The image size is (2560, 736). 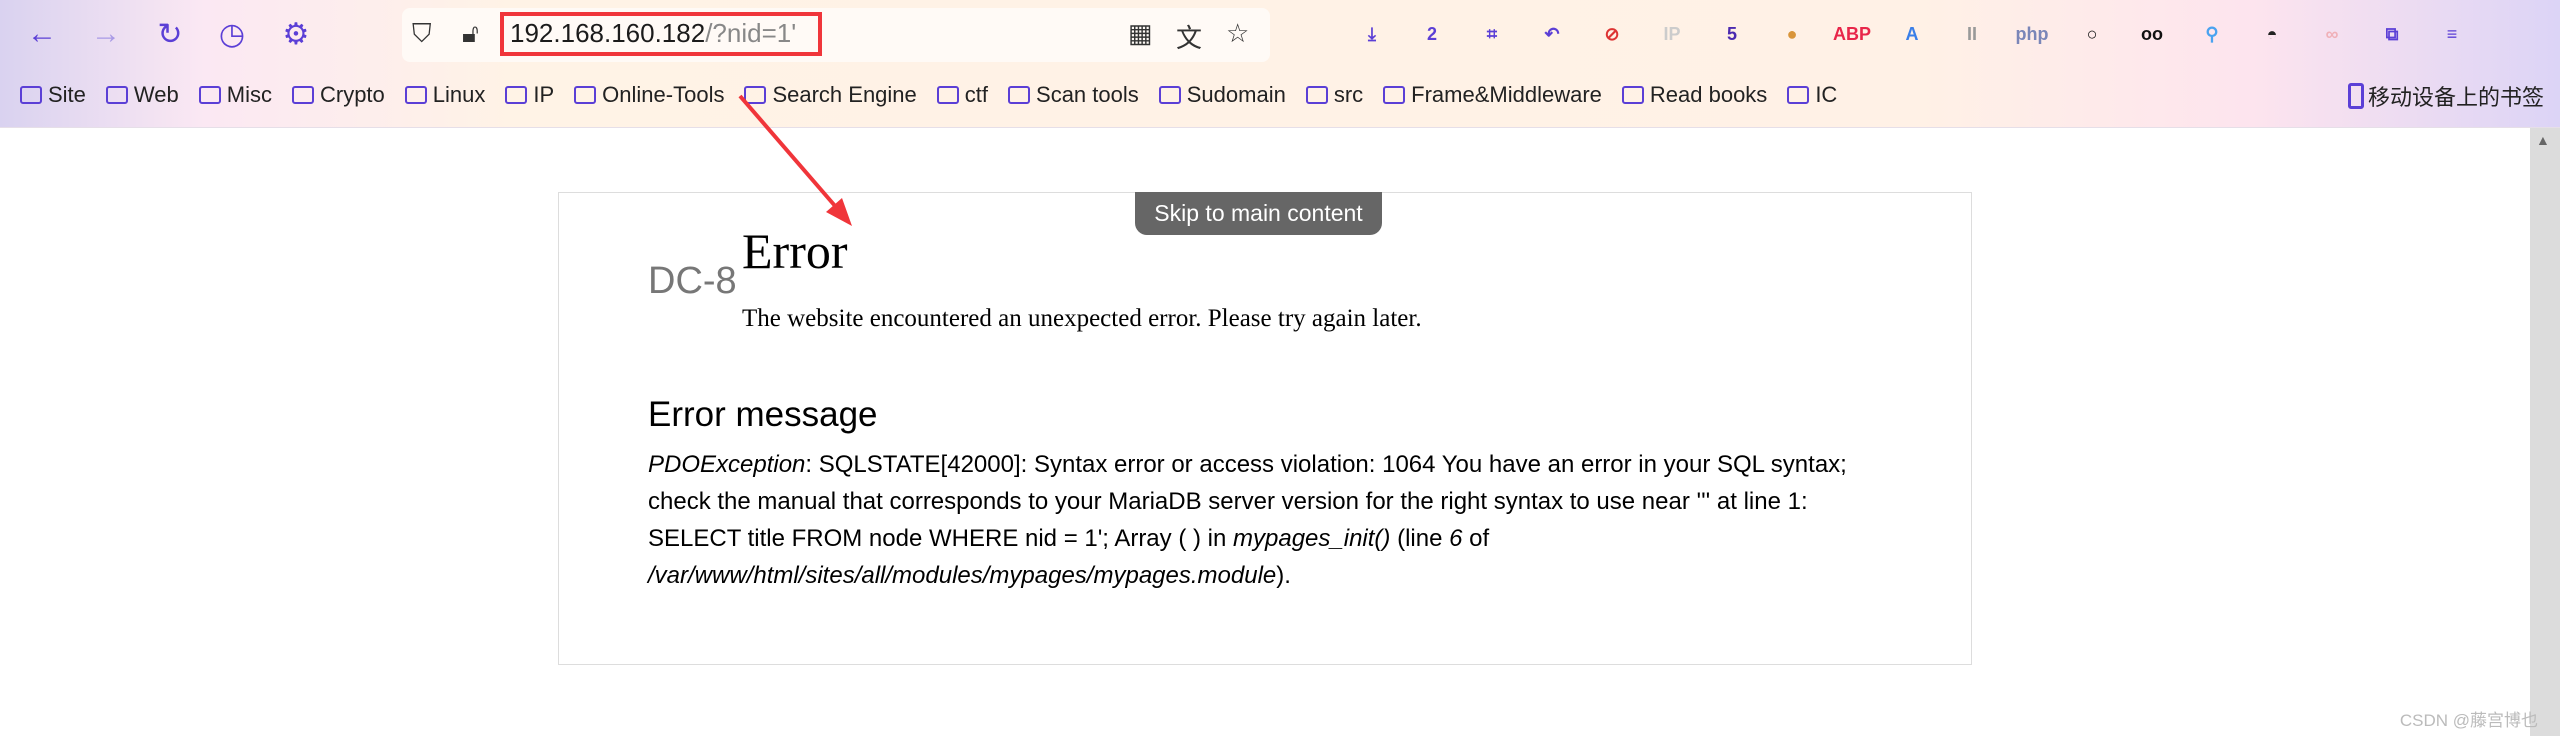 I want to click on watermark: CSDN @藤宫博也, so click(x=2468, y=720).